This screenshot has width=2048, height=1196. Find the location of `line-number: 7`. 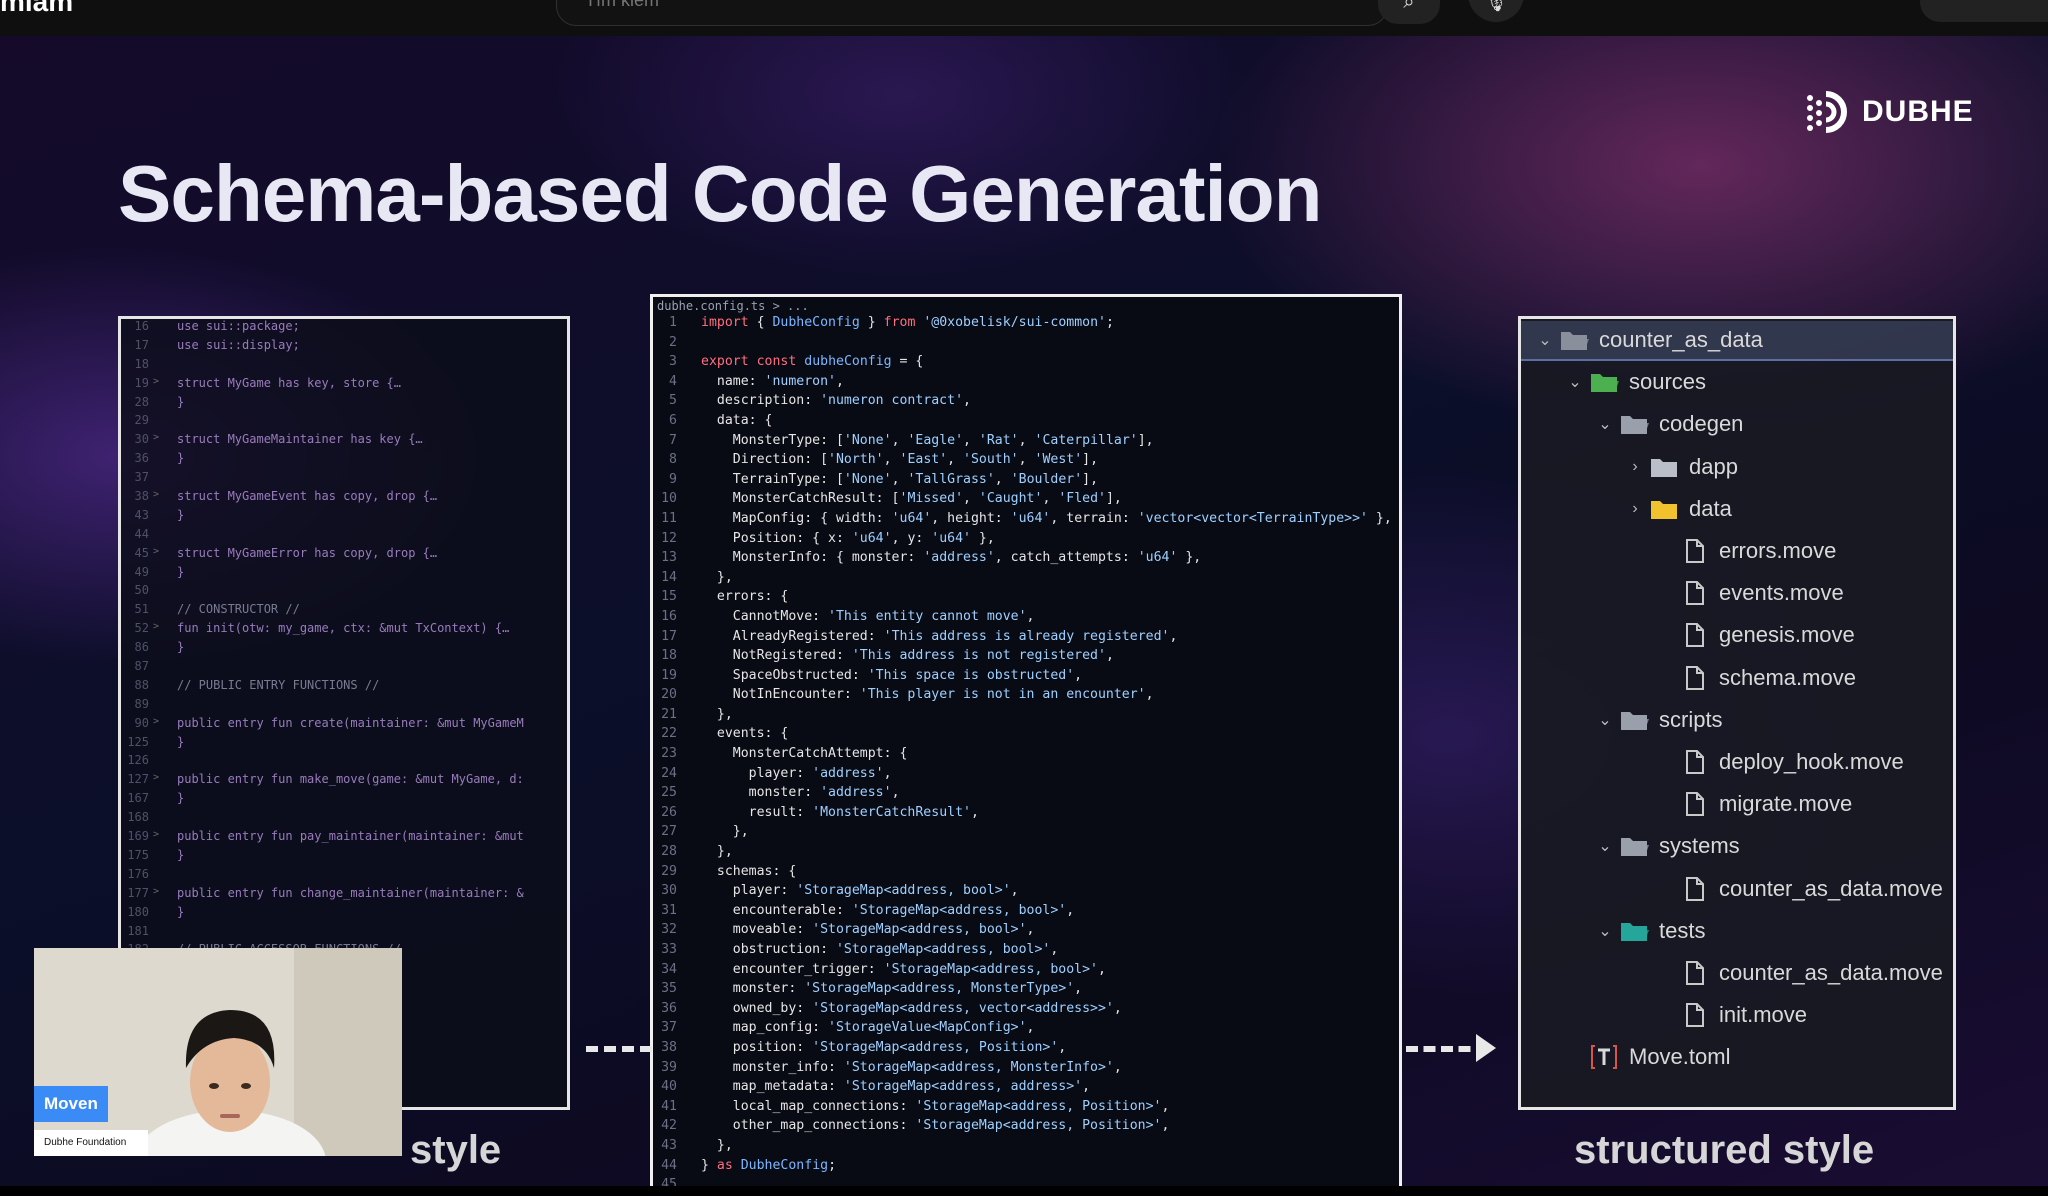

line-number: 7 is located at coordinates (673, 440).